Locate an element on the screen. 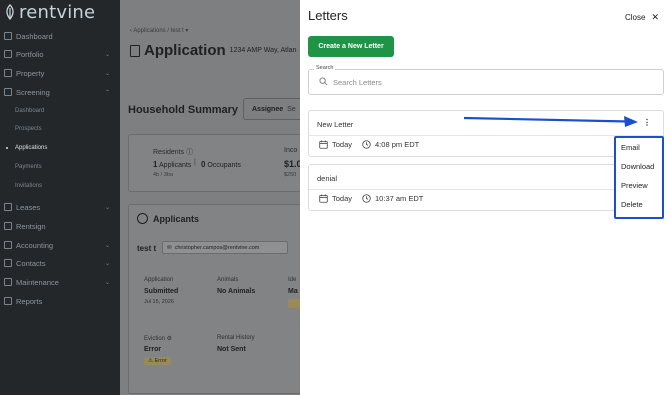 This screenshot has width=670, height=395. letter-meta: Today 10:37 am EDT is located at coordinates (371, 198).